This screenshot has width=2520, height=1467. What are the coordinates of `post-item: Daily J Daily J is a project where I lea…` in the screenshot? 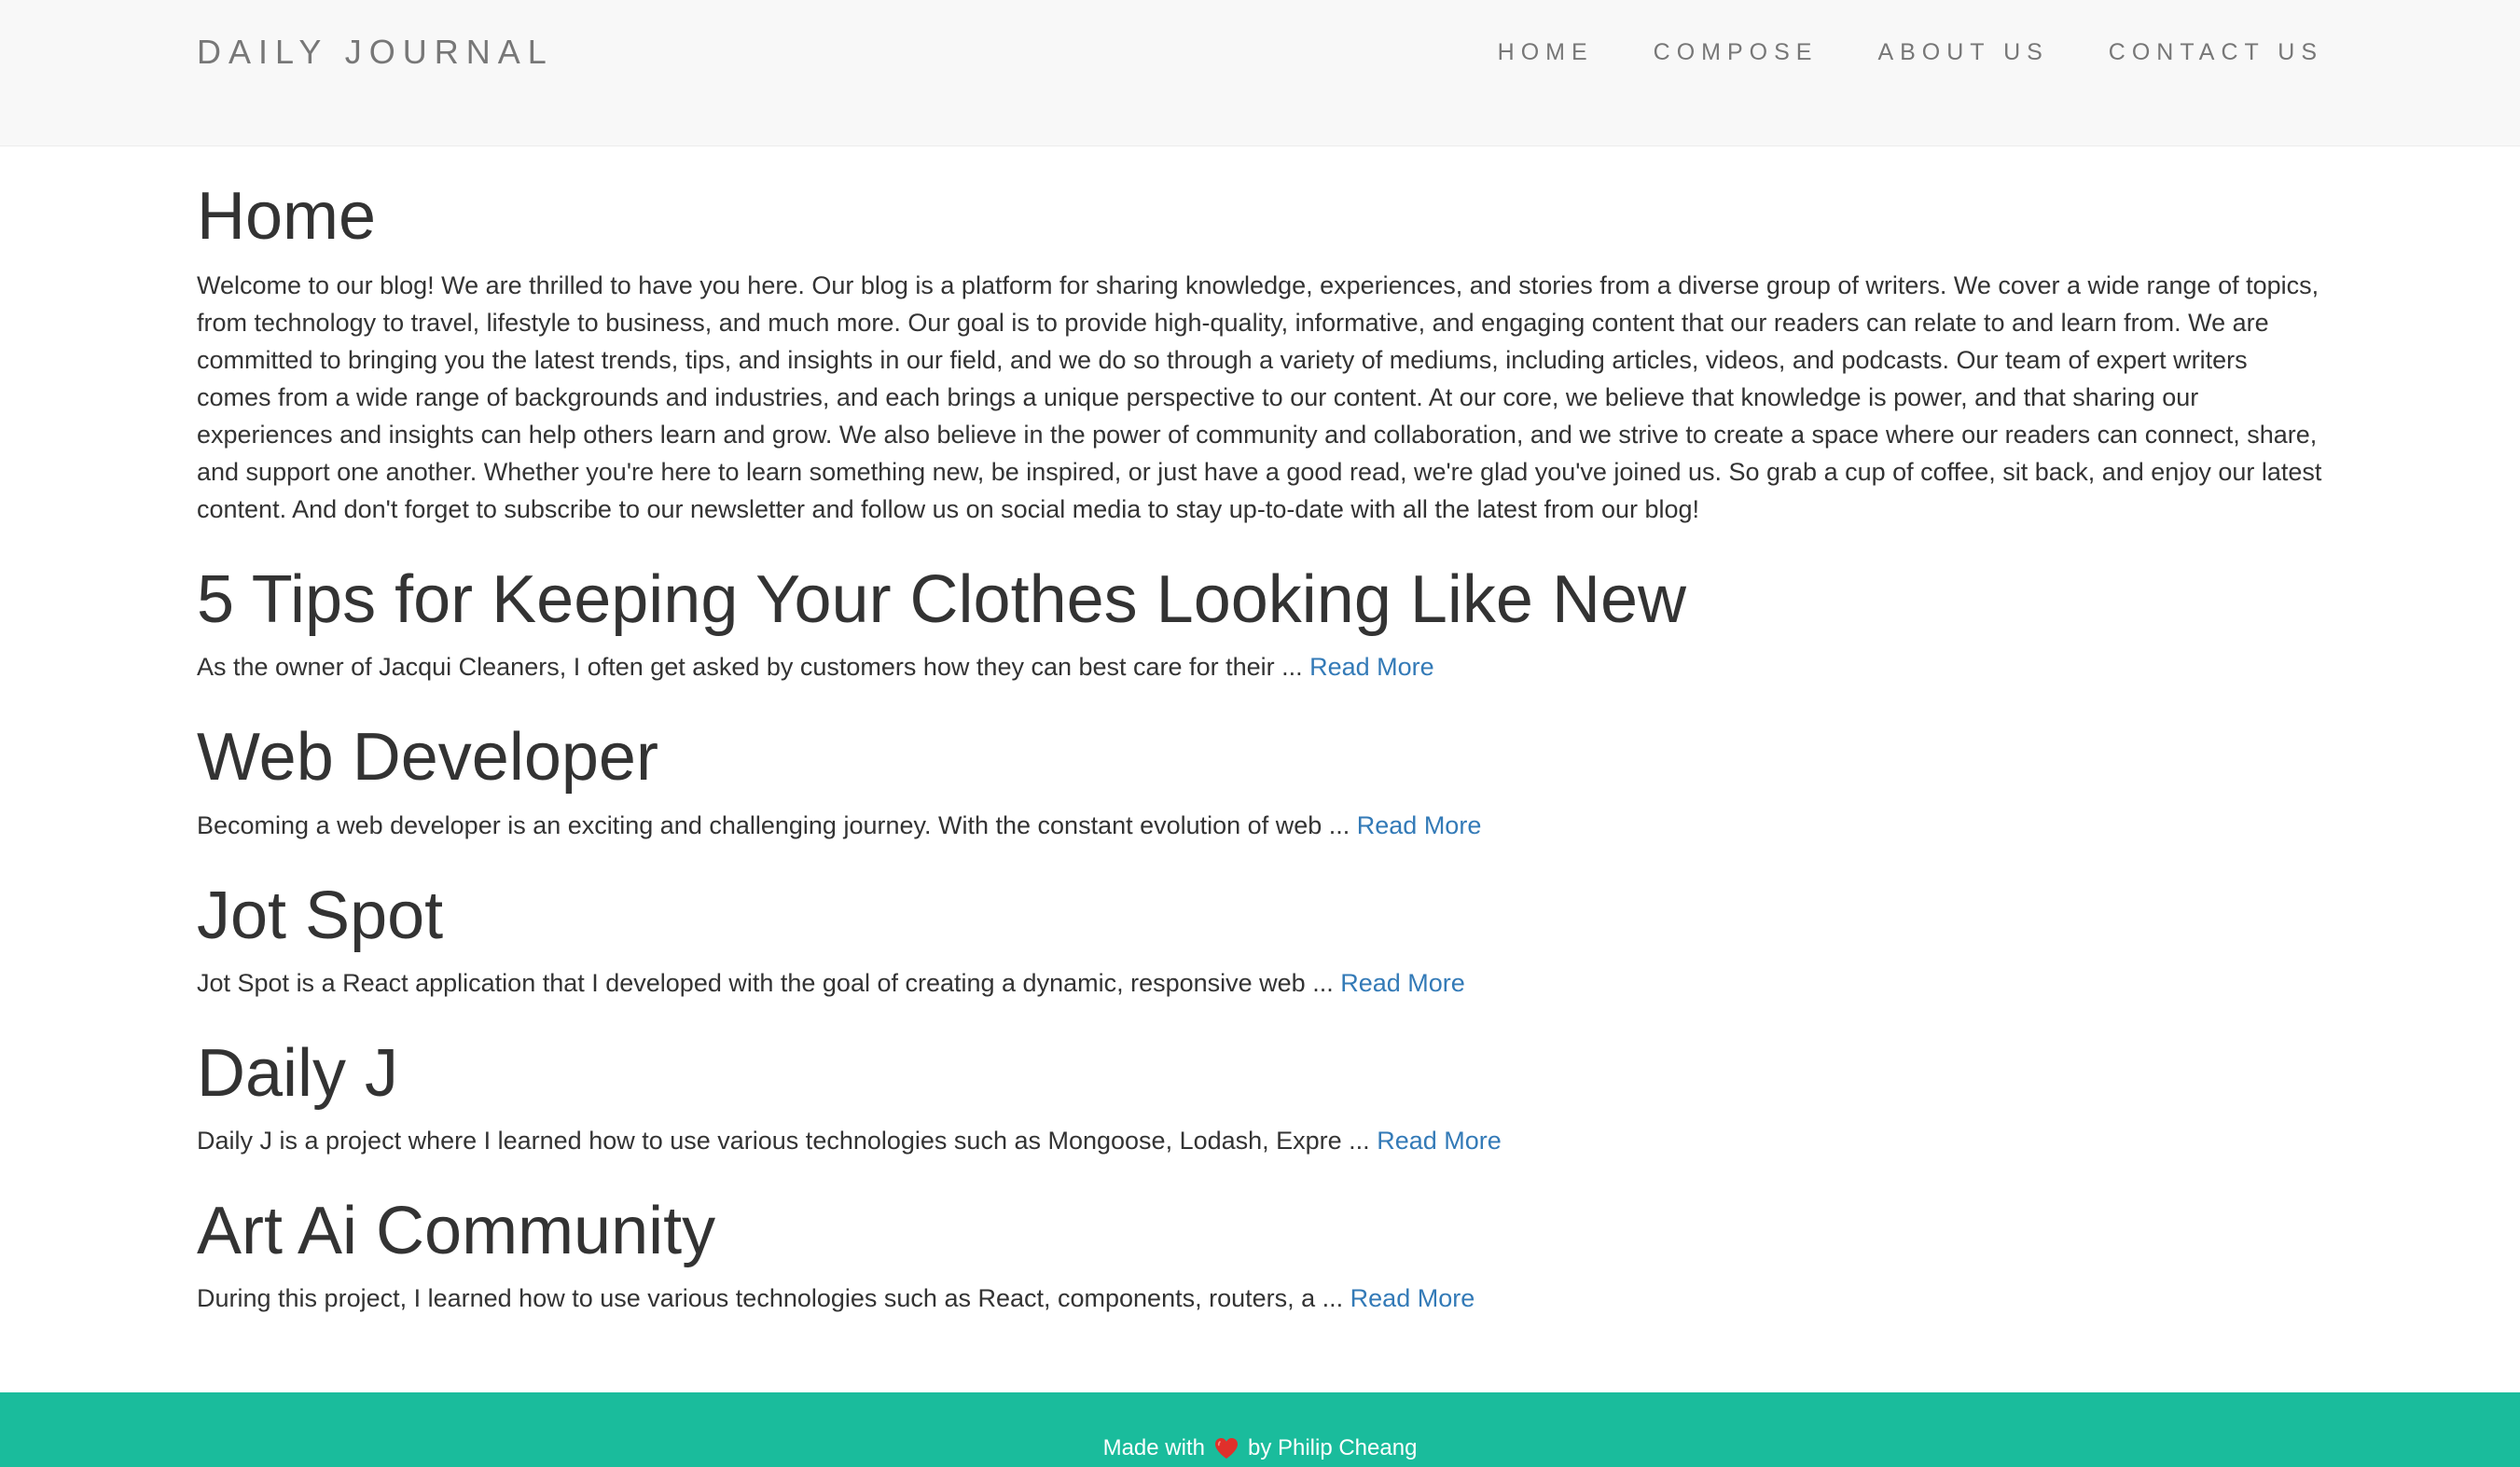 It's located at (1260, 1097).